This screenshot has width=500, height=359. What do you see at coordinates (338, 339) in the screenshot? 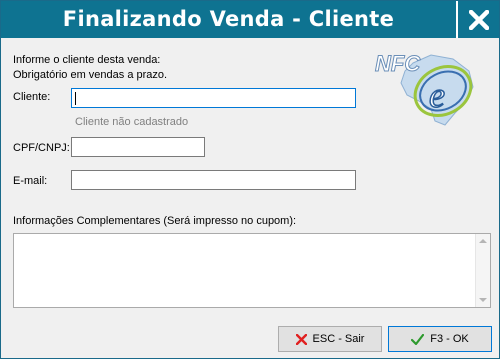
I see `esc-sair-label: ESC - Sair` at bounding box center [338, 339].